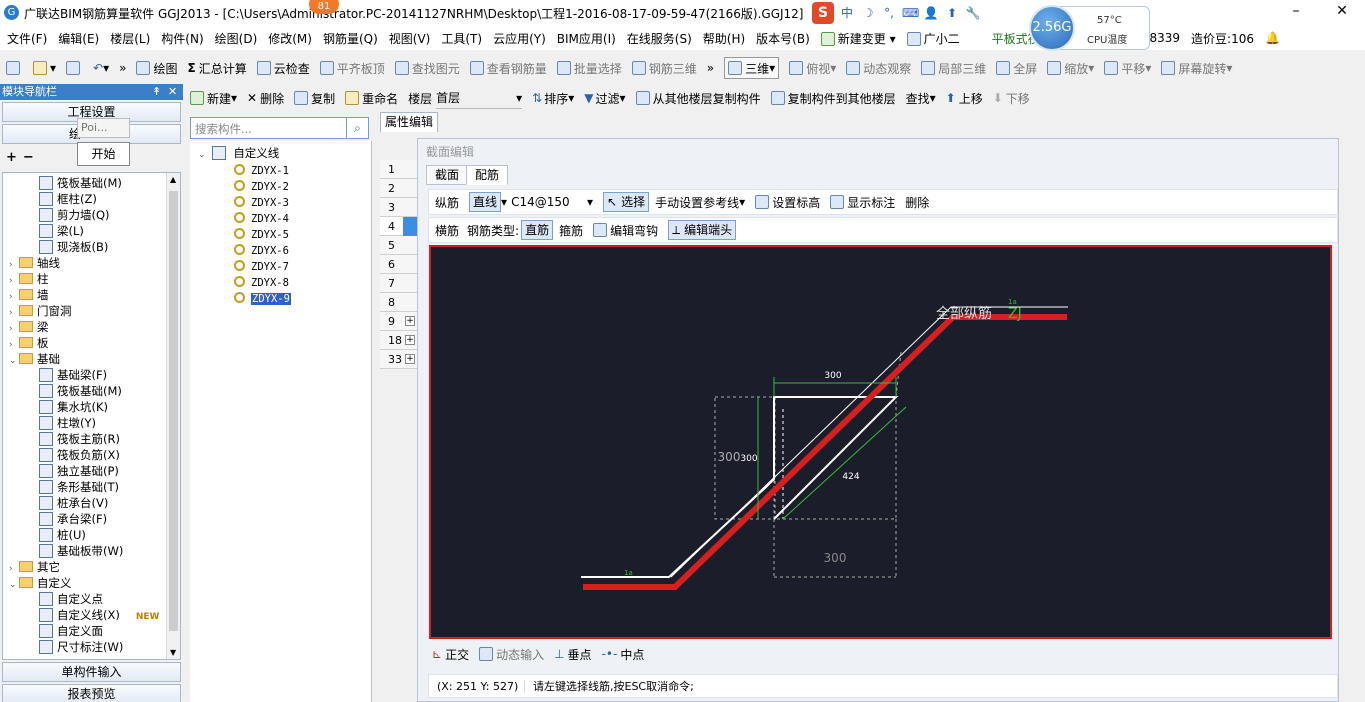 This screenshot has height=702, width=1365. Describe the element at coordinates (74, 68) in the screenshot. I see `save-button` at that location.